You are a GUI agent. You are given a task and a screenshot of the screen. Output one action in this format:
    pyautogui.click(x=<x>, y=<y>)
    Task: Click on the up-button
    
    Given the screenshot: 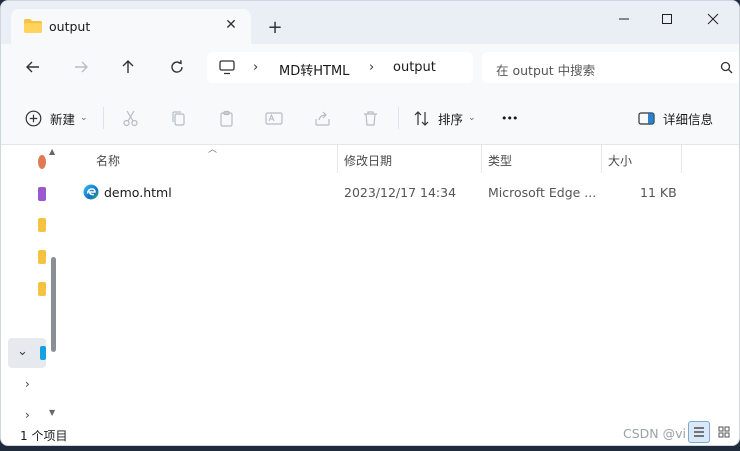 What is the action you would take?
    pyautogui.click(x=128, y=67)
    